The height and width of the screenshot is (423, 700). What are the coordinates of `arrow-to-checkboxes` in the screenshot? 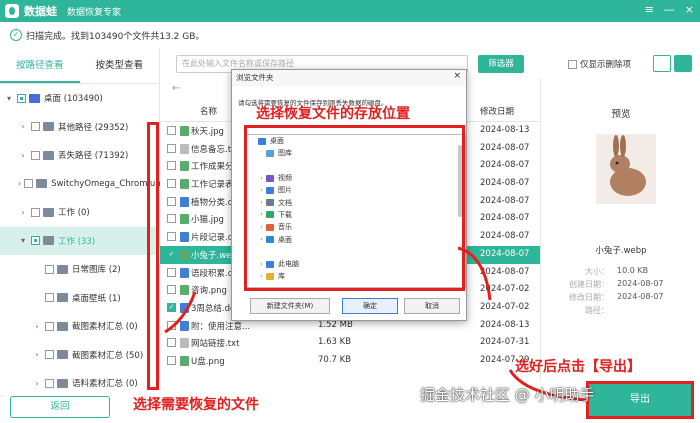 It's located at (180, 312).